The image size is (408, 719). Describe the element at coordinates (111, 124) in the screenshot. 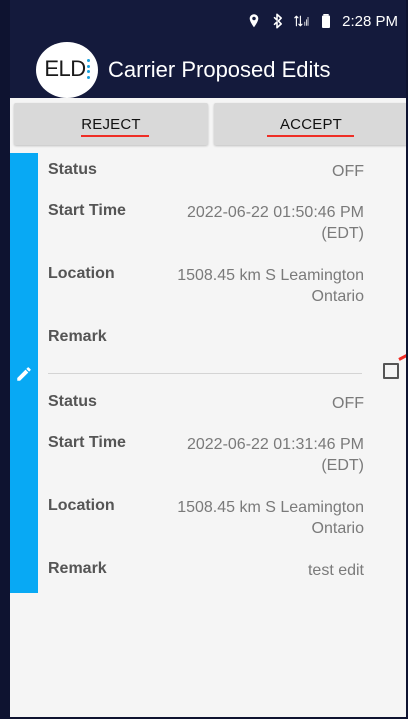

I see `reject-button: REJECT` at that location.